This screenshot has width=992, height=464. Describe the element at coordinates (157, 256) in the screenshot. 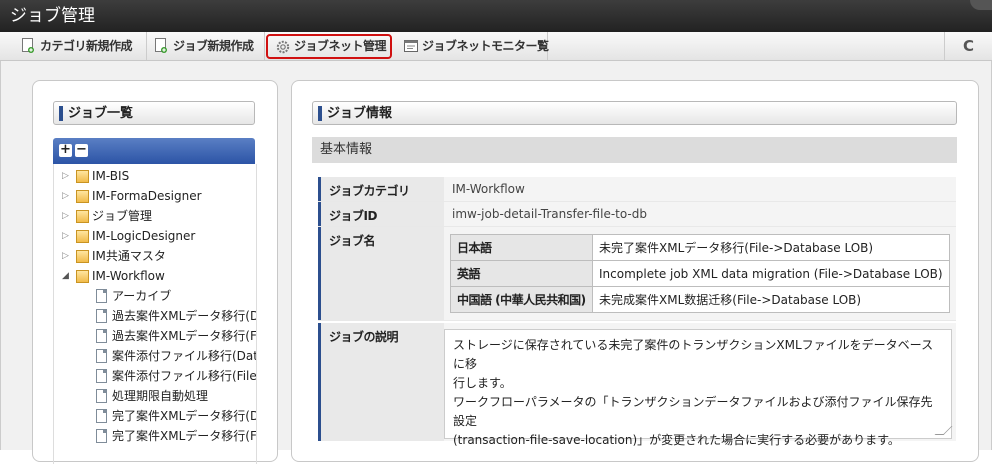

I see `tree-node: ▷ IM共通マスタ` at that location.